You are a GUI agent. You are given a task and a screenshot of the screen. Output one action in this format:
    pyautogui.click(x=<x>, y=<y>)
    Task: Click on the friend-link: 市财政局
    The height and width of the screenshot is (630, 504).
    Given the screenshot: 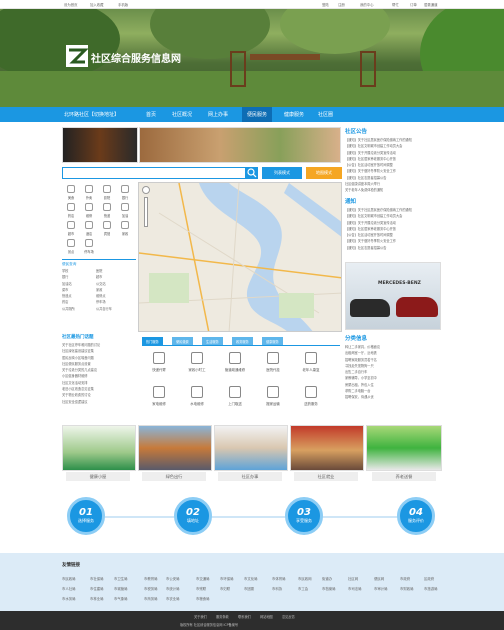 What is the action you would take?
    pyautogui.click(x=407, y=588)
    